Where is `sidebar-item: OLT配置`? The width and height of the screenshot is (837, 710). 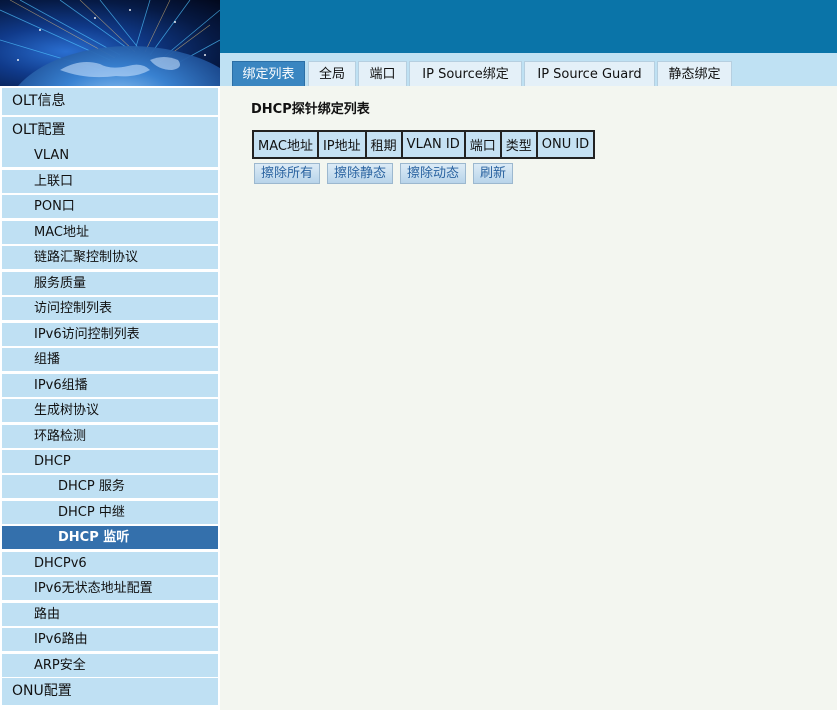
sidebar-item: OLT配置 is located at coordinates (110, 130).